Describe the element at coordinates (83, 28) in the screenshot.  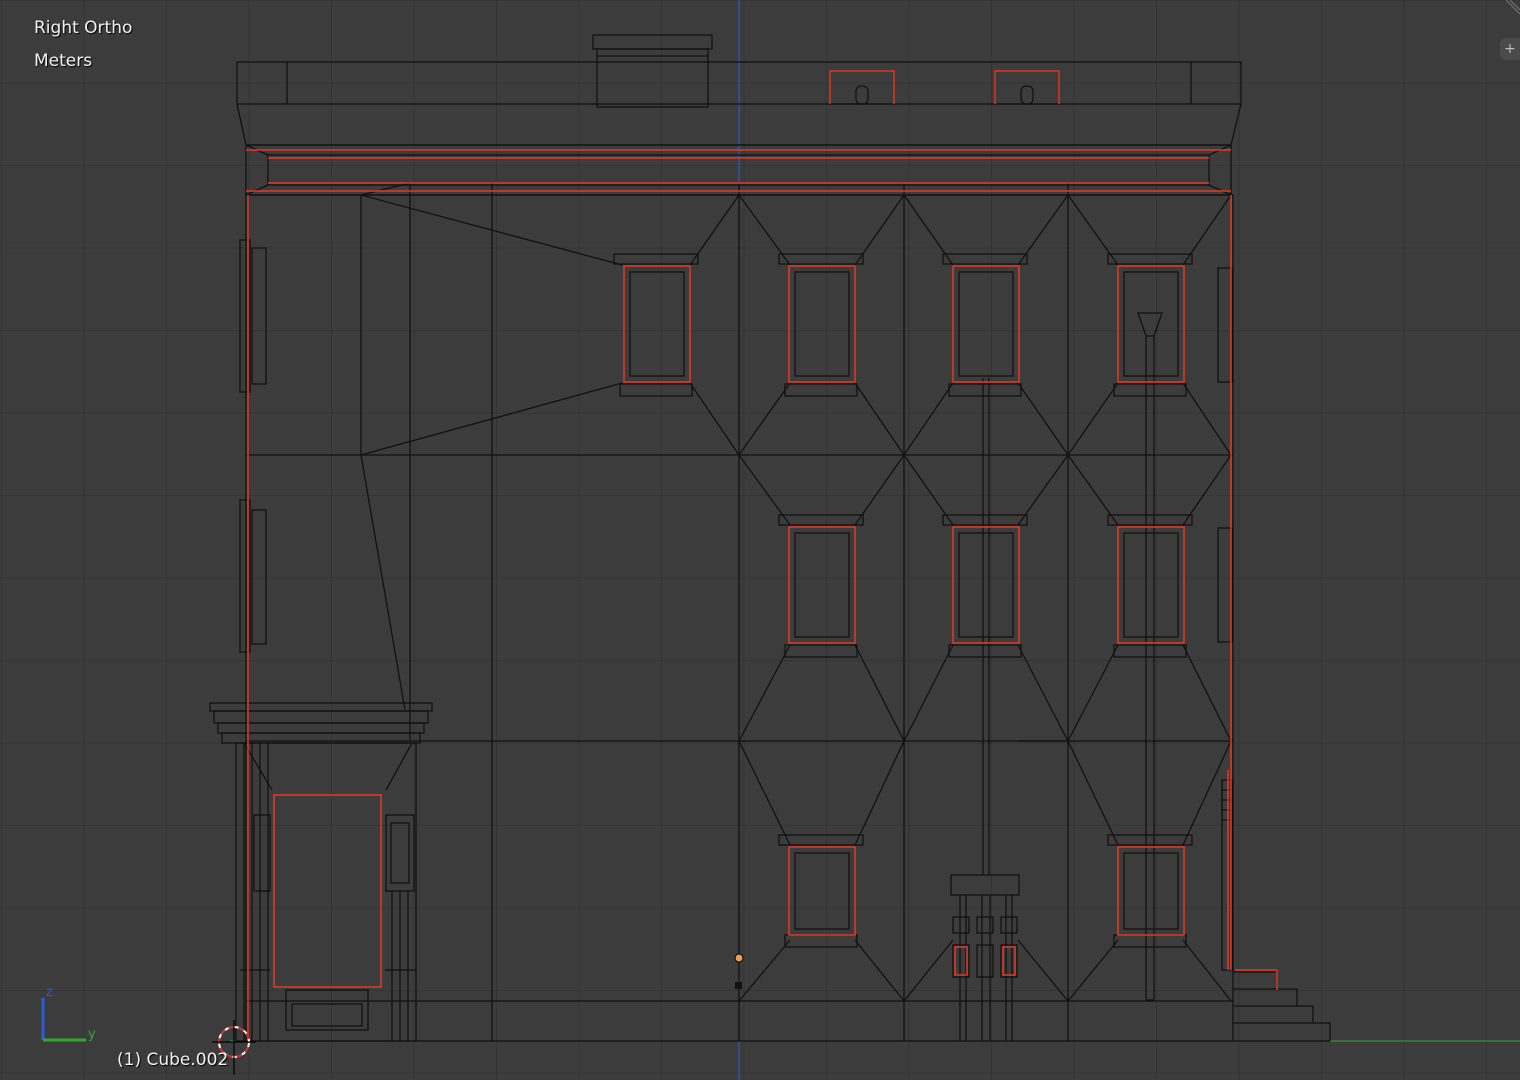
I see `view-name-label: Right Ortho` at that location.